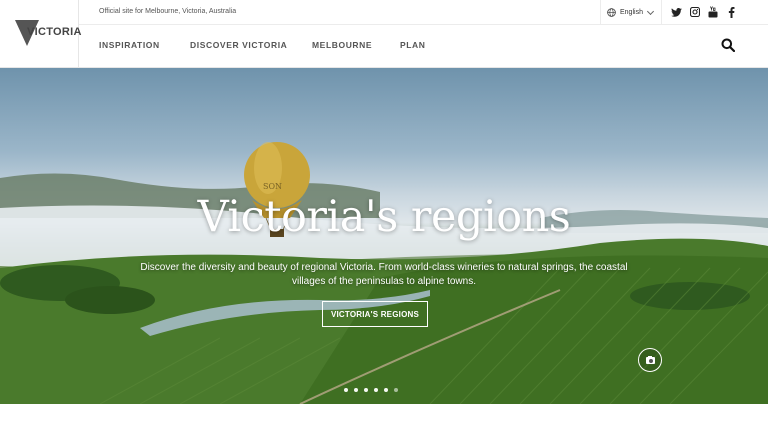  What do you see at coordinates (731, 12) in the screenshot?
I see `facebook-icon` at bounding box center [731, 12].